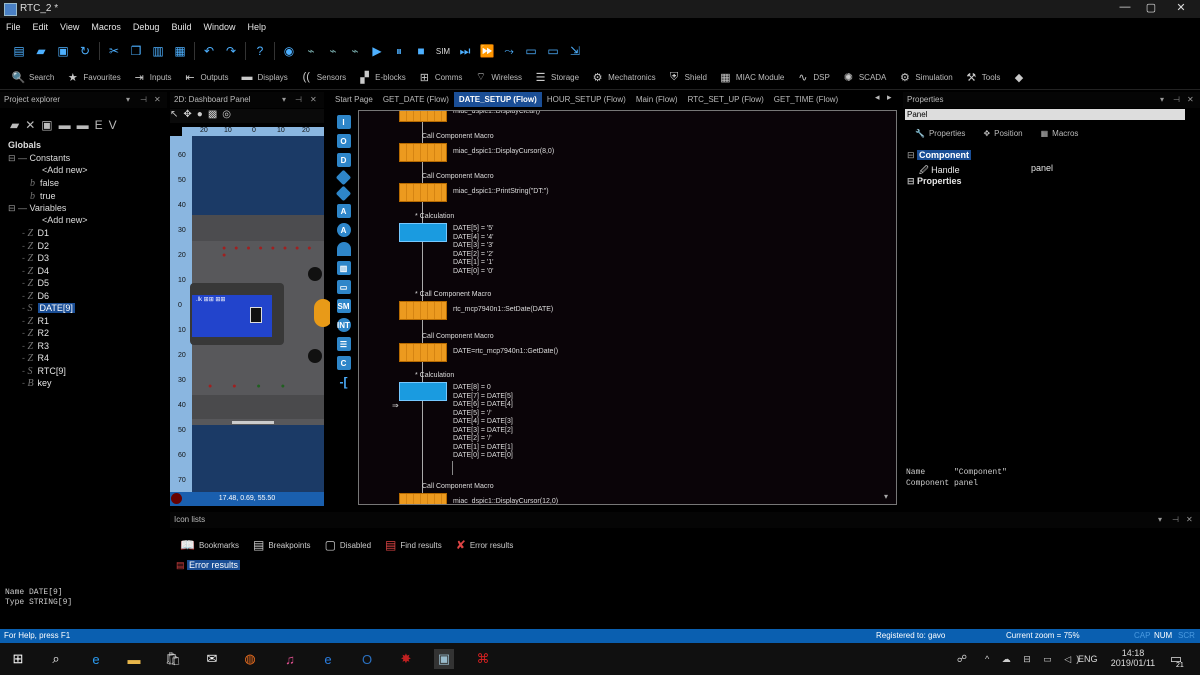 The height and width of the screenshot is (675, 1200). Describe the element at coordinates (261, 320) in the screenshot. I see `miac-device: ● ● ● ● ● ● ● ● ● .lk ⊞⊞ ⊞⊞ ●●●●` at that location.